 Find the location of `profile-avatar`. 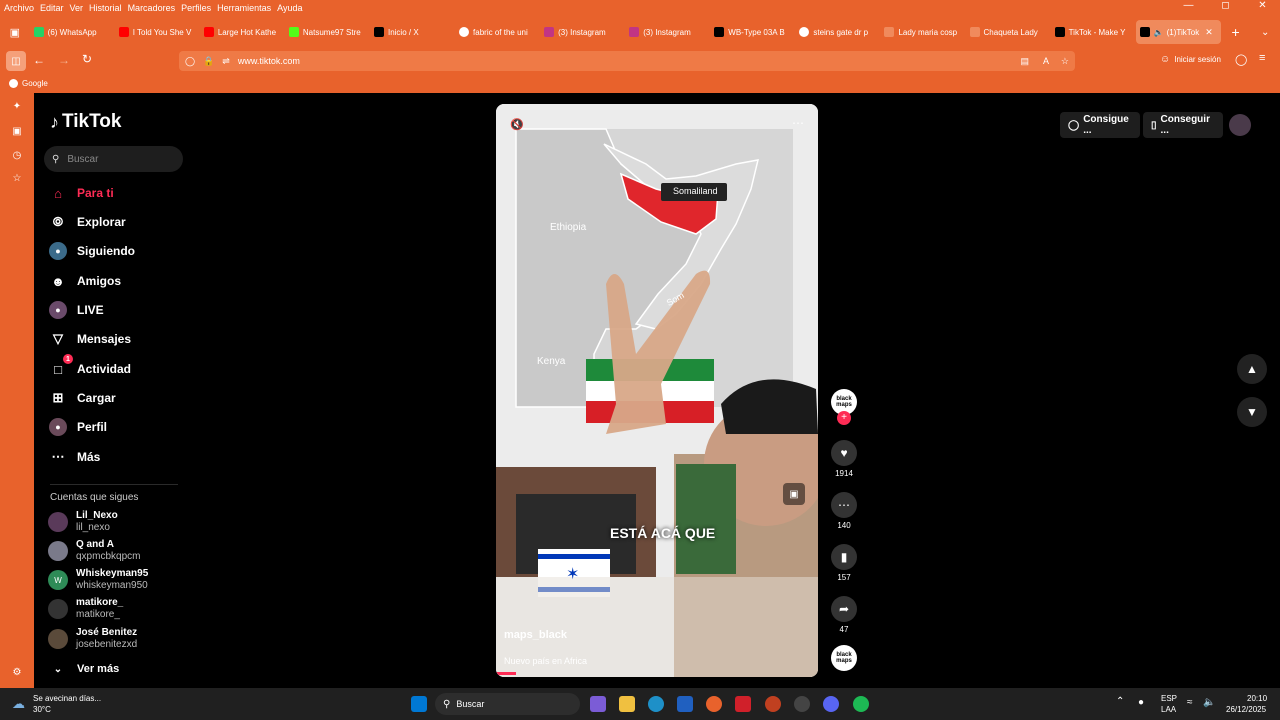

profile-avatar is located at coordinates (1240, 125).